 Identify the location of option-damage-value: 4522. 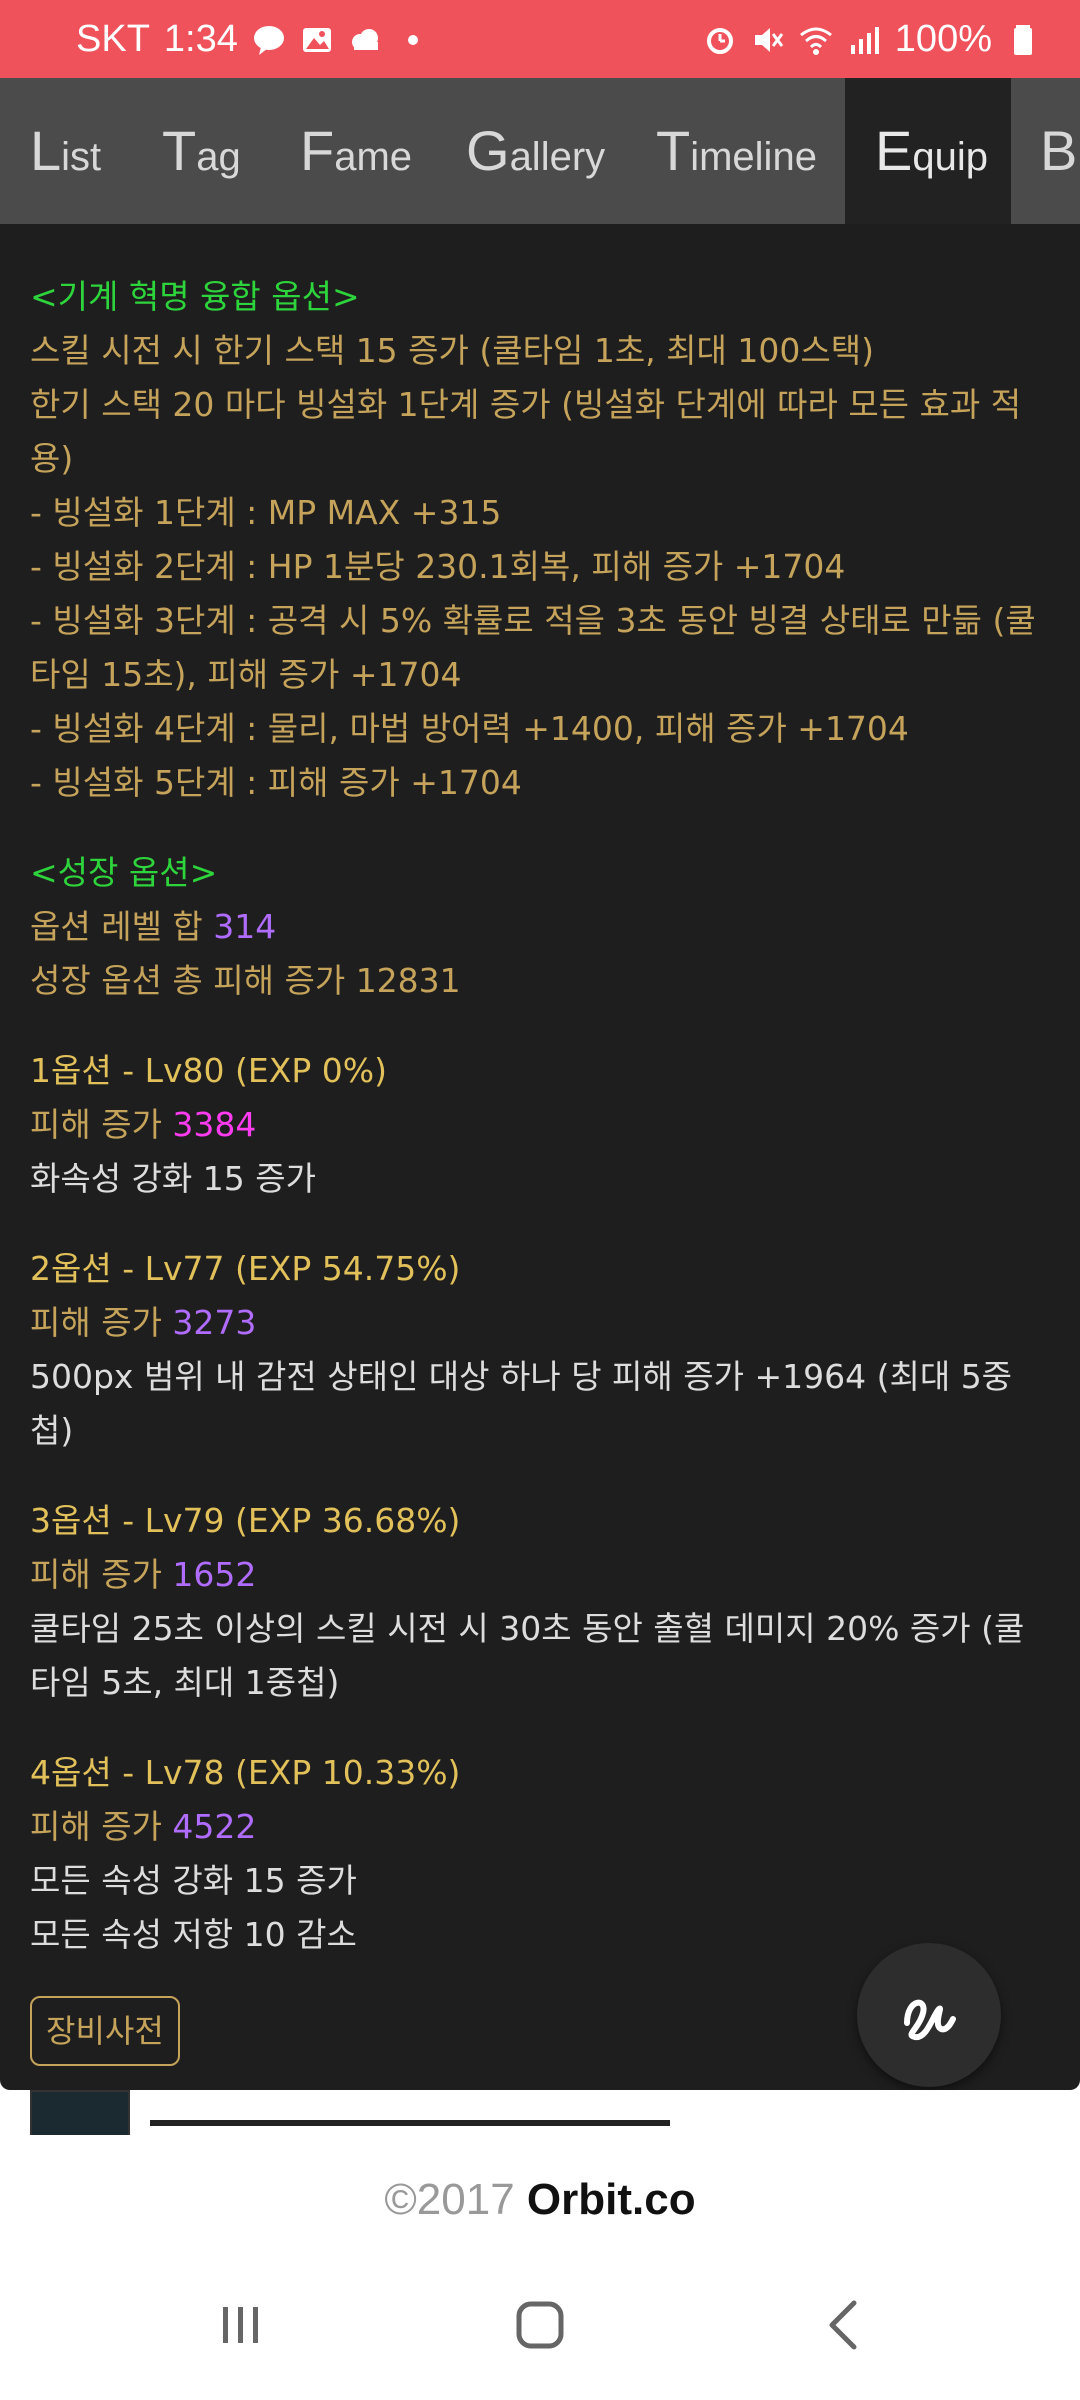
(214, 1826).